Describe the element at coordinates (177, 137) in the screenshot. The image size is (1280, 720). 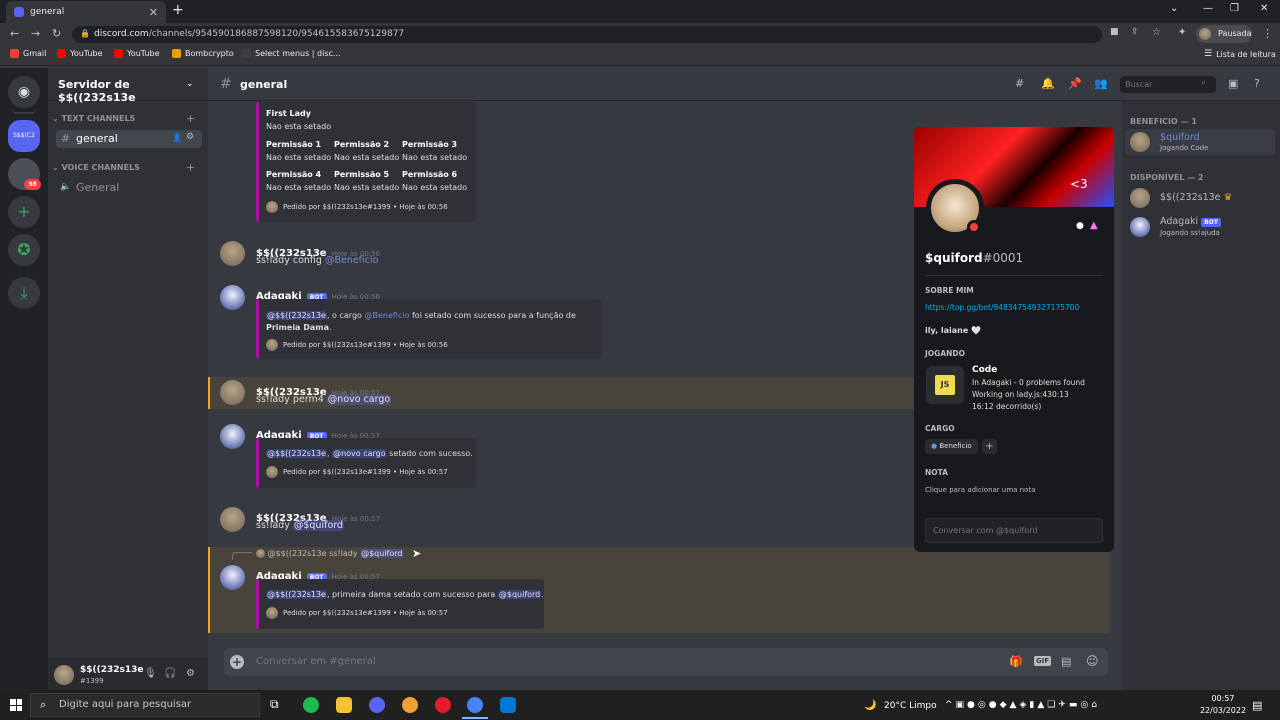
I see `invite-icon: 👤` at that location.